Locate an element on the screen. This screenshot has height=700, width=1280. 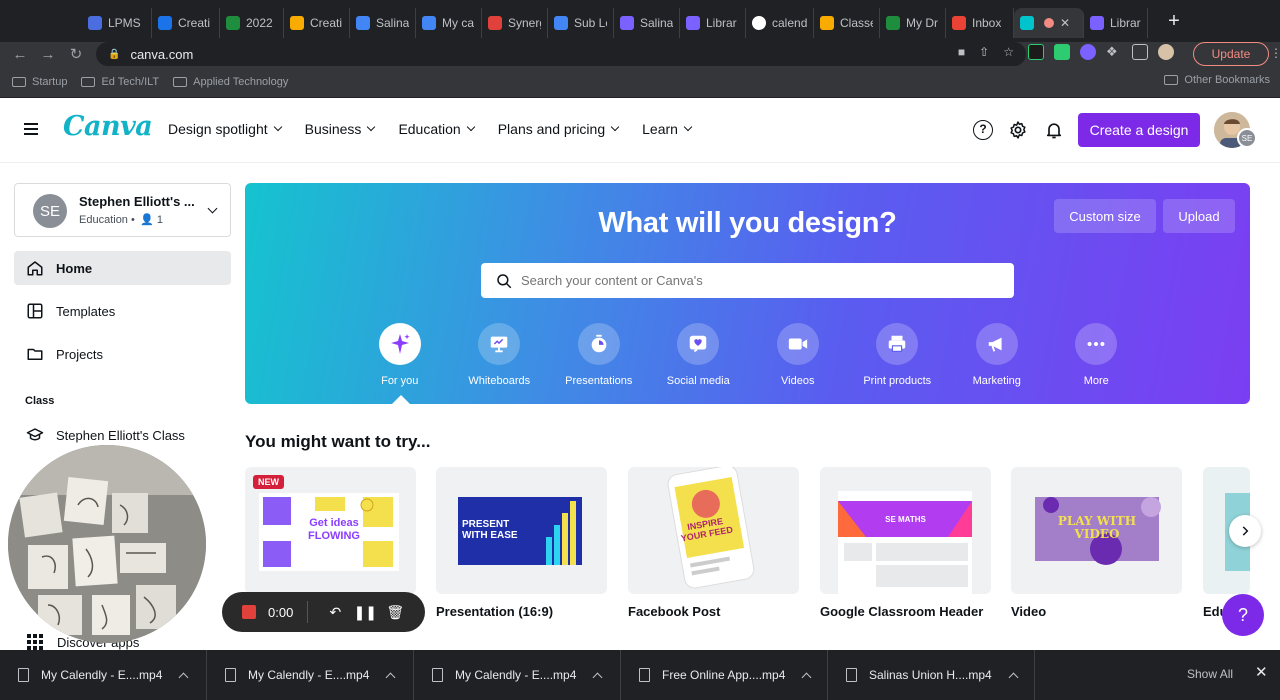
browser-tab: Synerg is located at coordinates (515, 23).